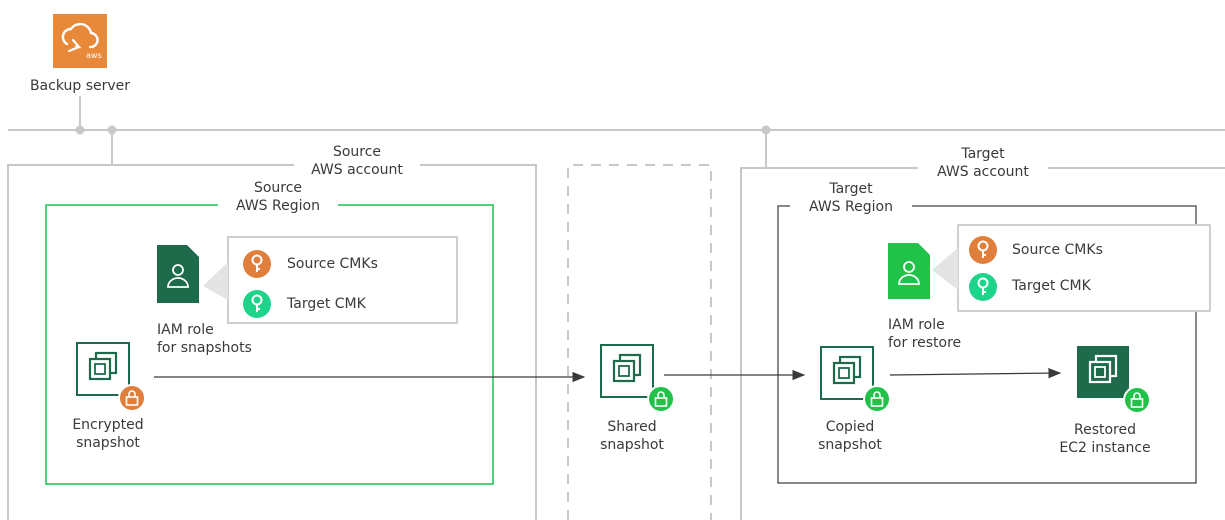 Image resolution: width=1225 pixels, height=520 pixels. Describe the element at coordinates (332, 264) in the screenshot. I see `source-cmks-label: Source CMKs` at that location.